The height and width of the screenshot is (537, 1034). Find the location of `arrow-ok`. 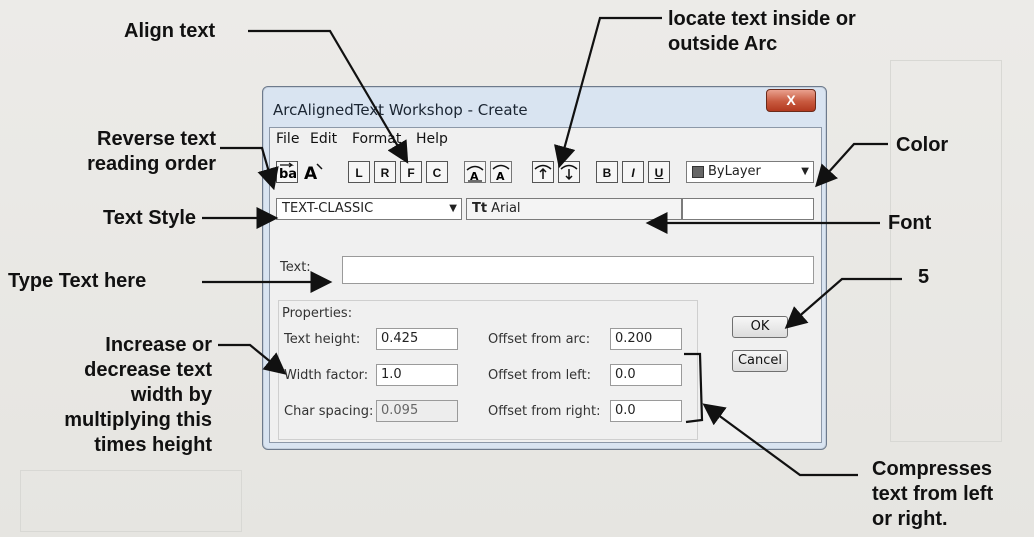

arrow-ok is located at coordinates (843, 303).